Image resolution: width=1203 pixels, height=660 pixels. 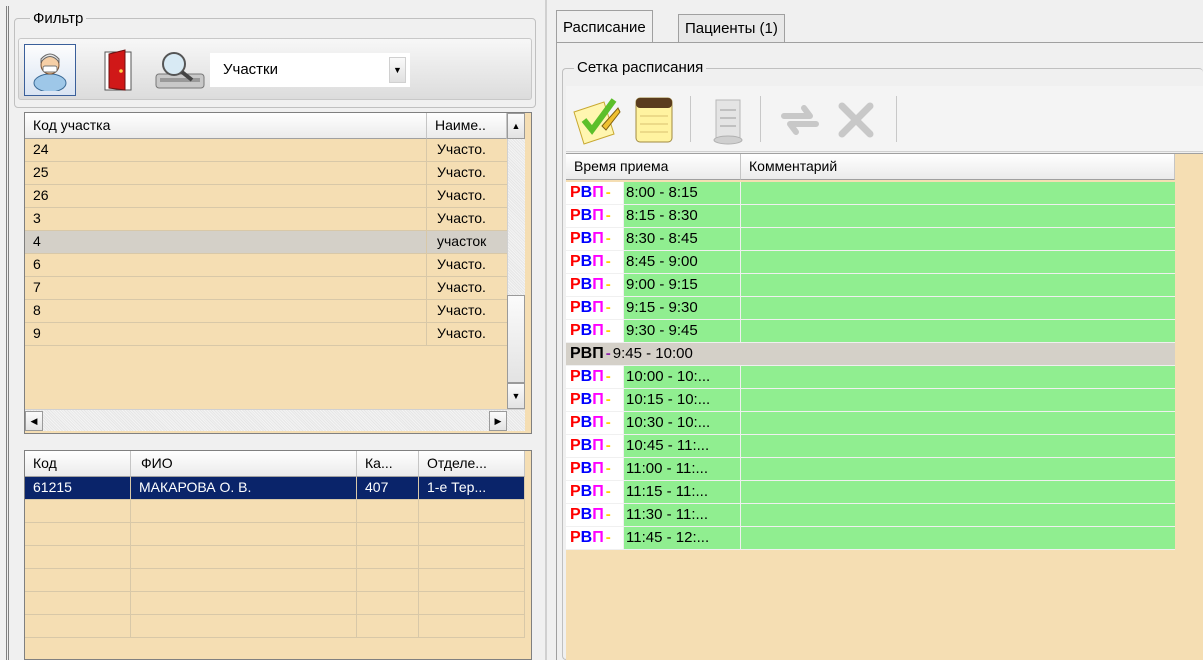 What do you see at coordinates (269, 311) in the screenshot?
I see `section-row: 8 Участо.` at bounding box center [269, 311].